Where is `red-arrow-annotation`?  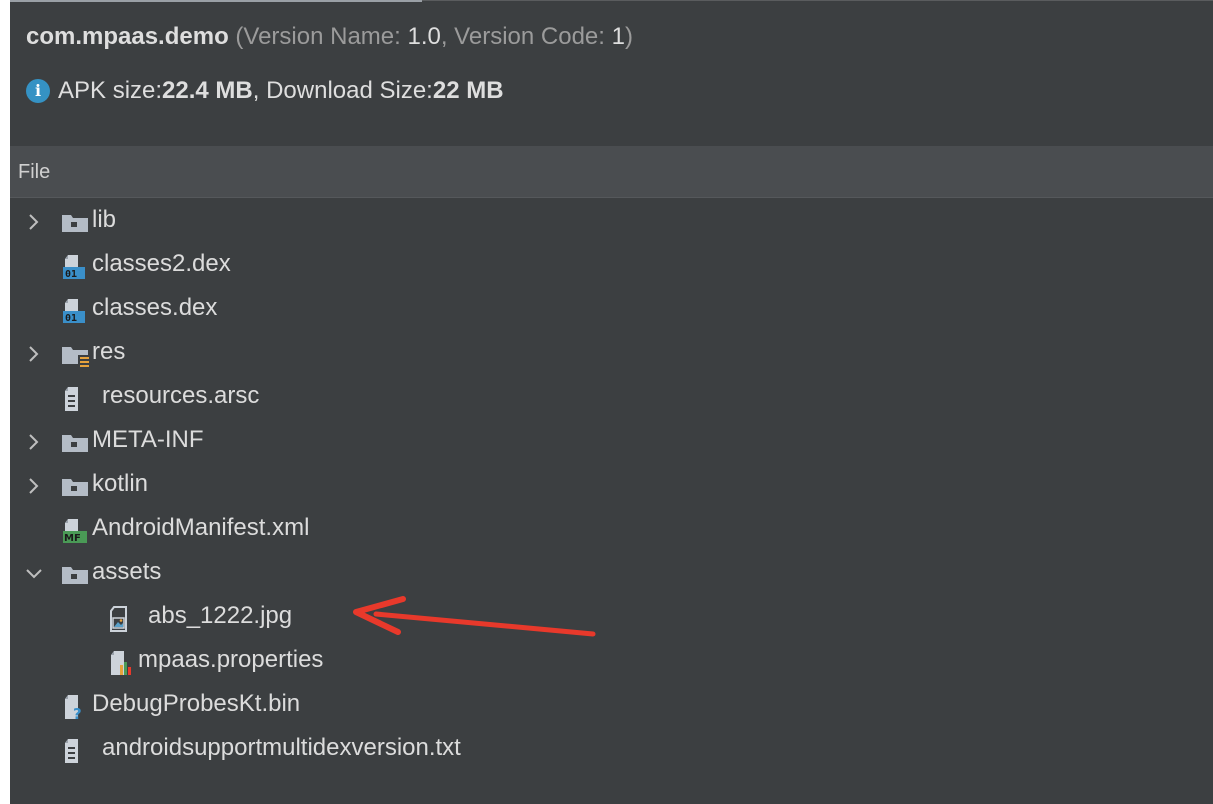 red-arrow-annotation is located at coordinates (474, 616).